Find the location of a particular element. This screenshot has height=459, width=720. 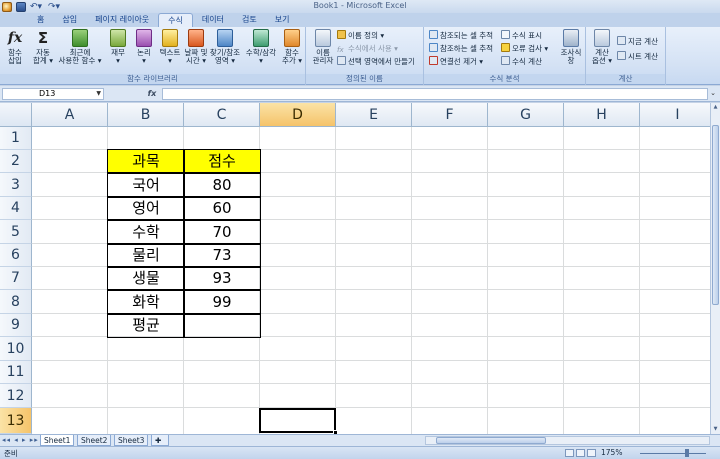

column-header-g: G is located at coordinates (526, 115).